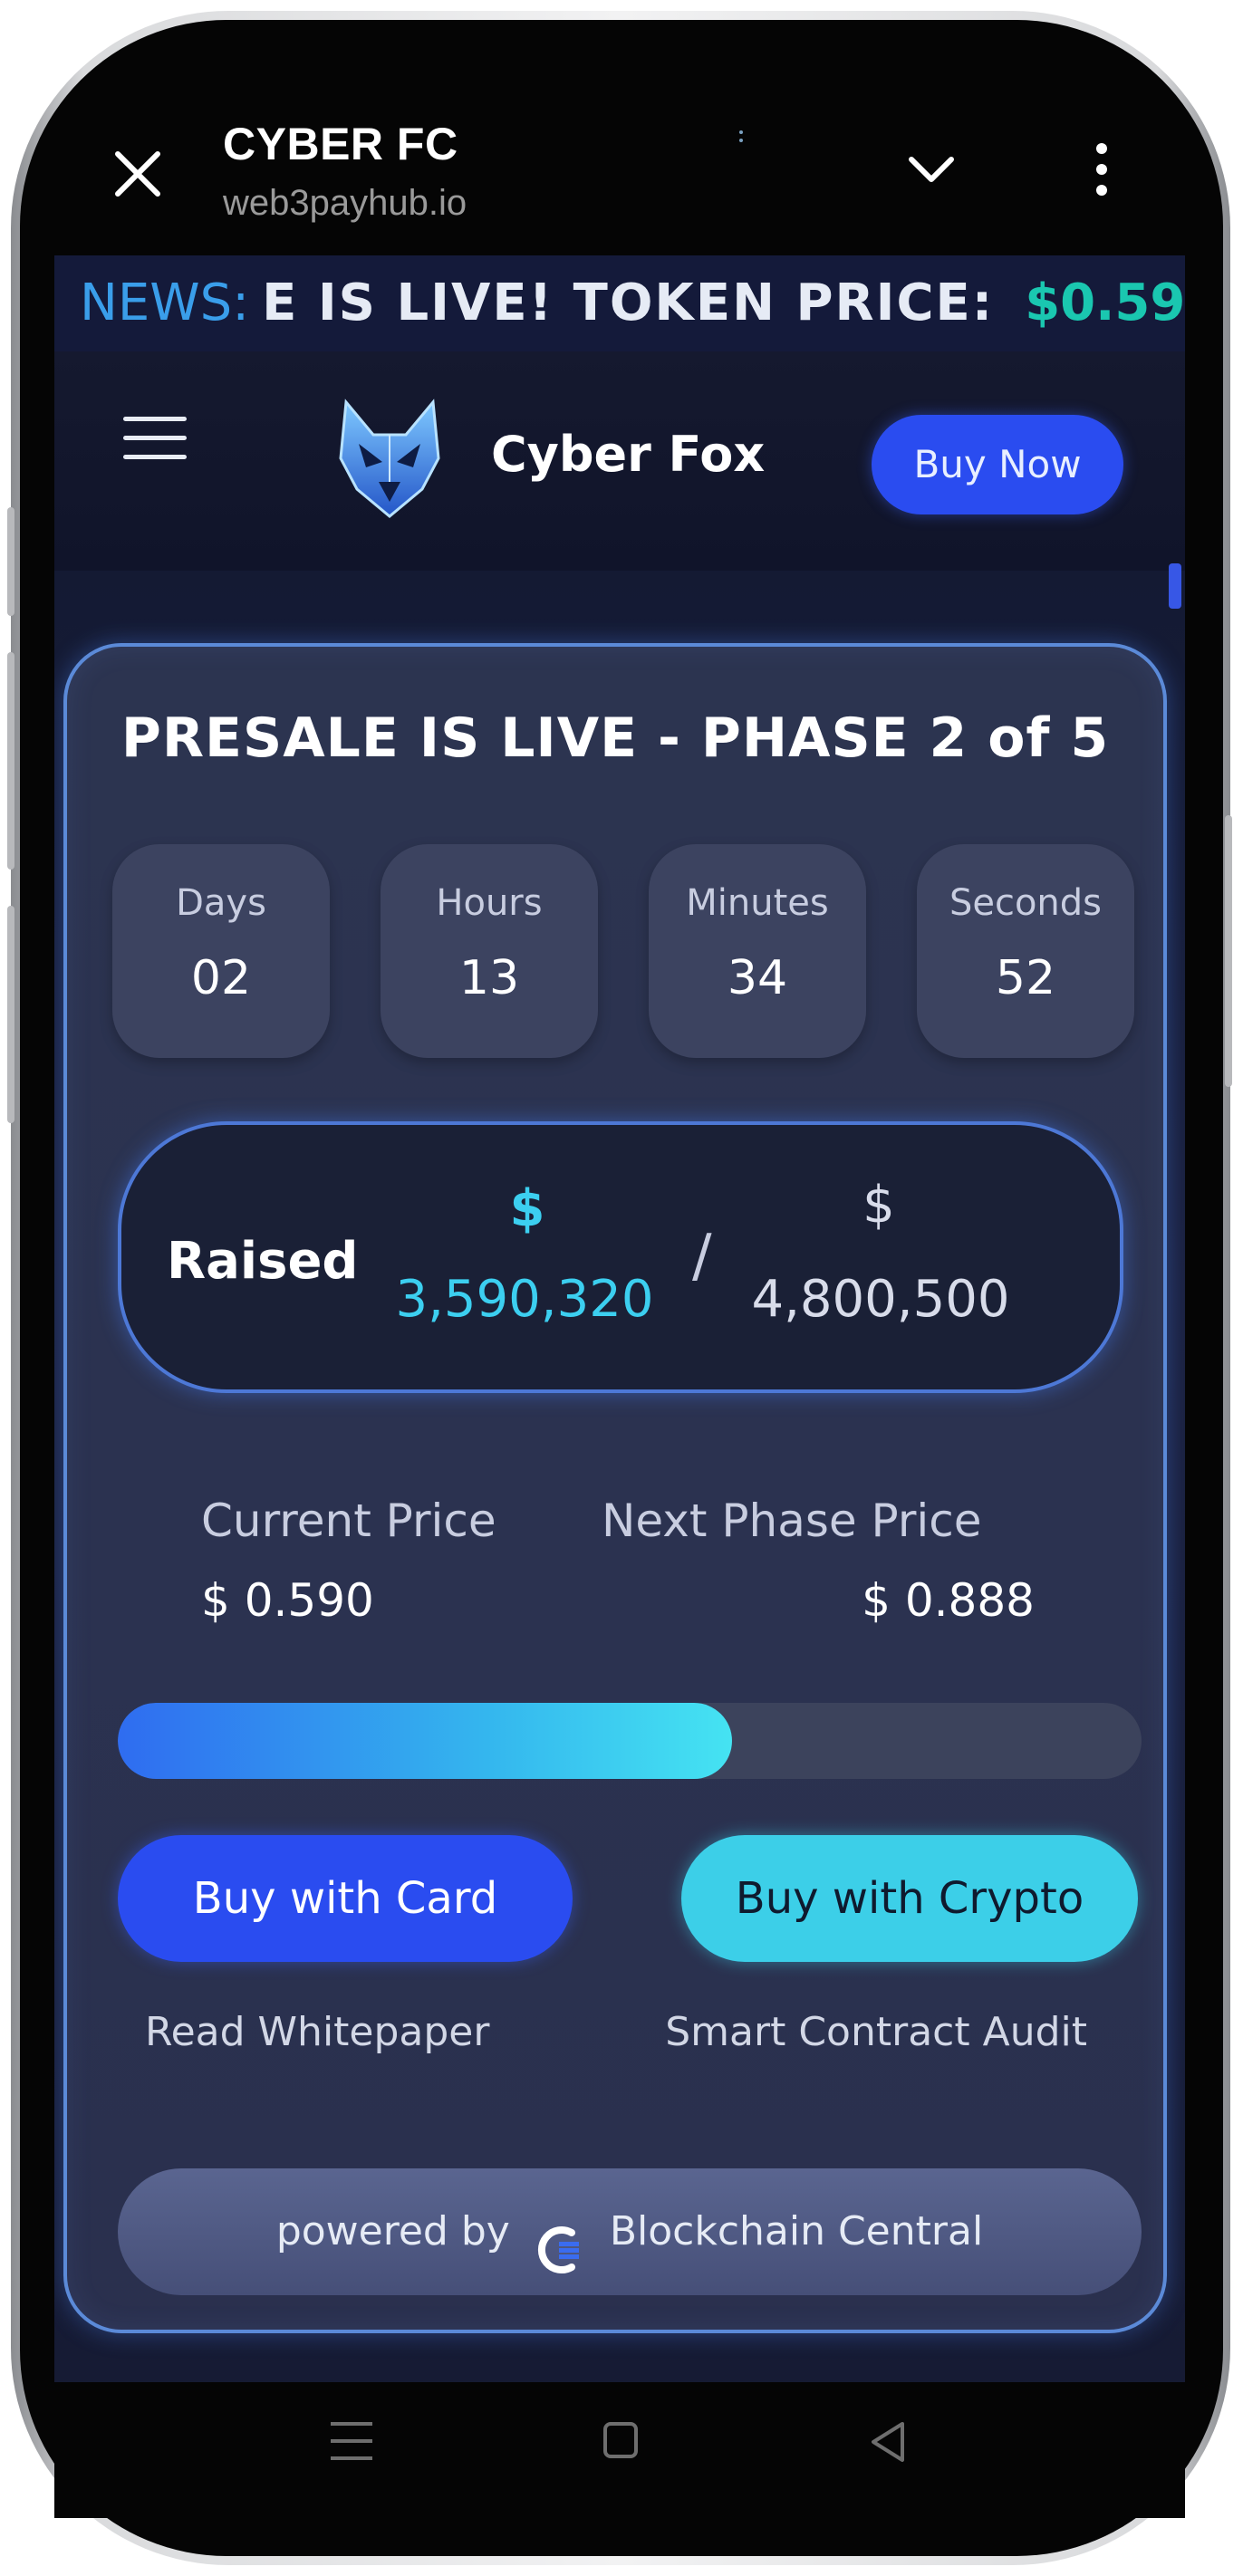 The height and width of the screenshot is (2576, 1243). Describe the element at coordinates (620, 1257) in the screenshot. I see `raised-panel: Raised $ 3,590,320 / $ 4,800,500` at that location.